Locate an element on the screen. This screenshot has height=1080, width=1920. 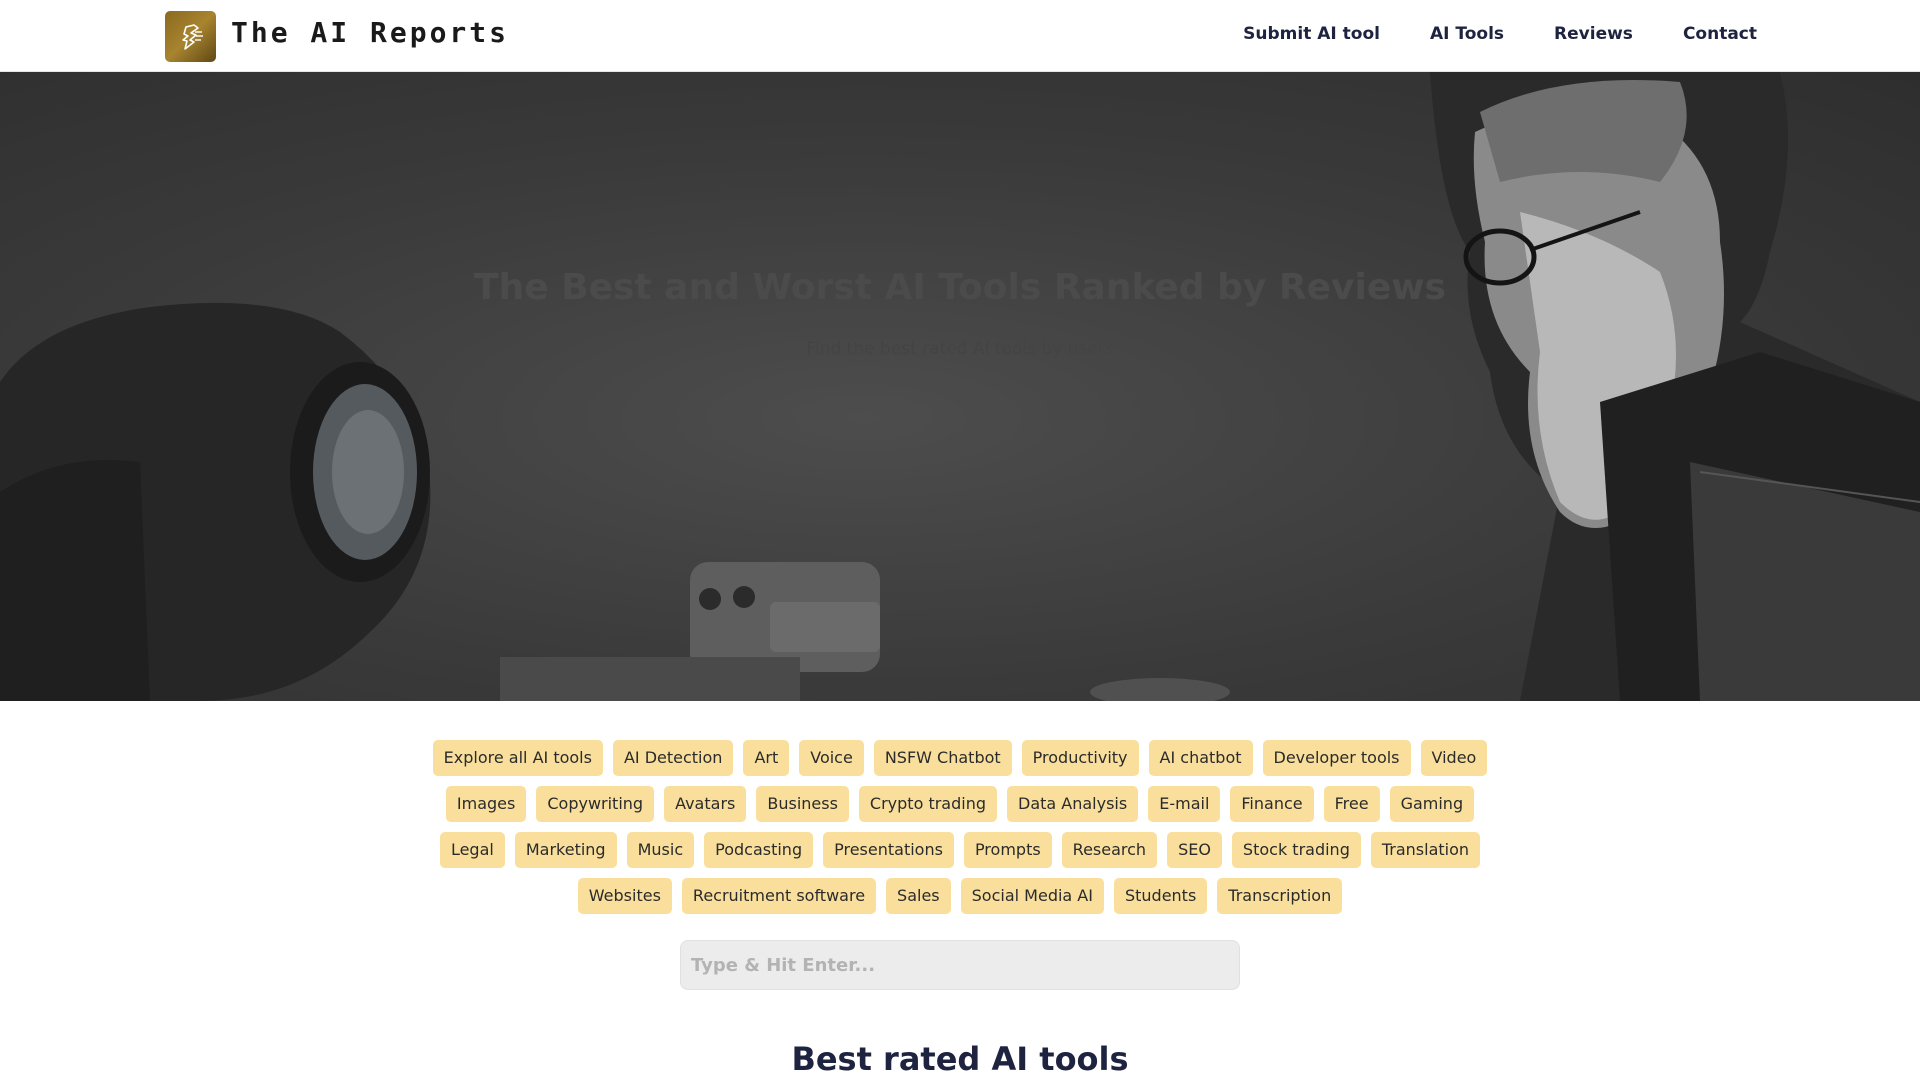
site-logo is located at coordinates (190, 36).